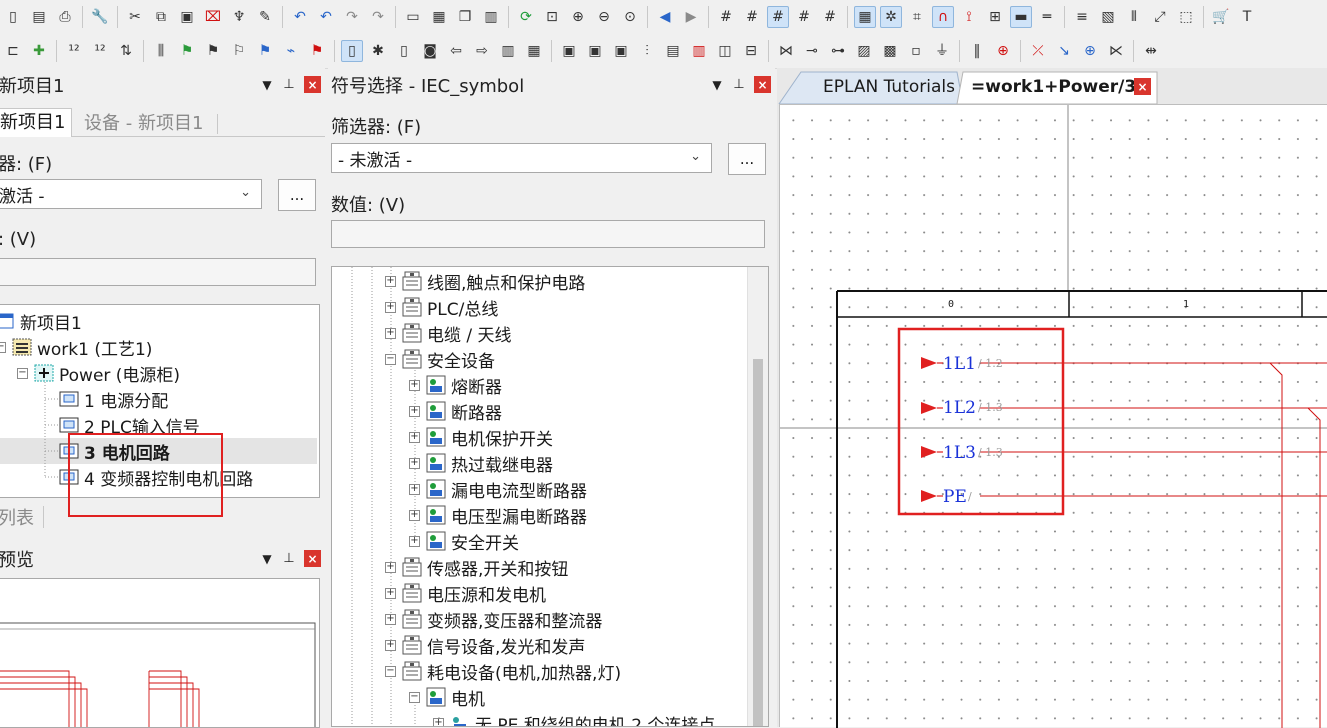 Image resolution: width=1327 pixels, height=728 pixels. I want to click on device-red-icon: ▥, so click(699, 51).